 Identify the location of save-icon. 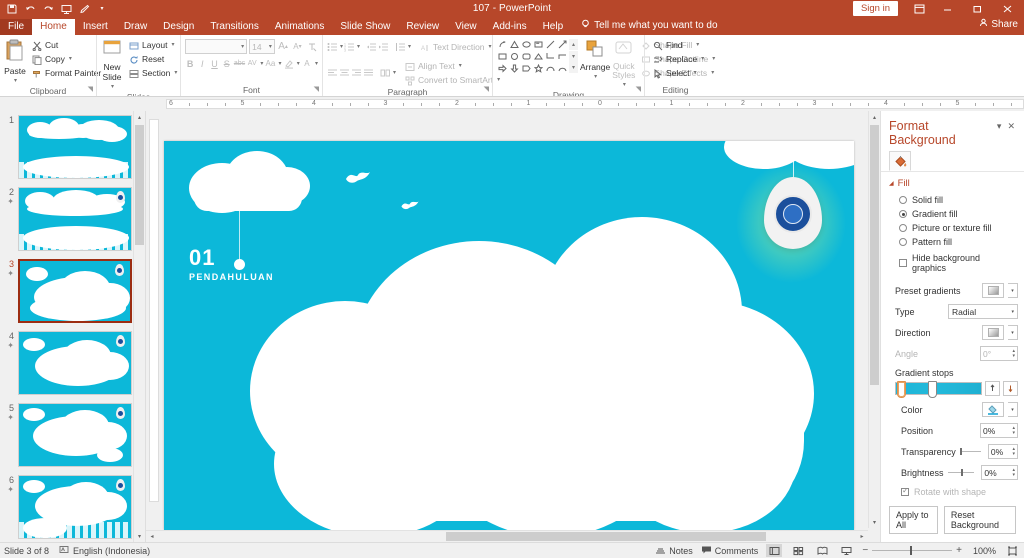
(12, 8).